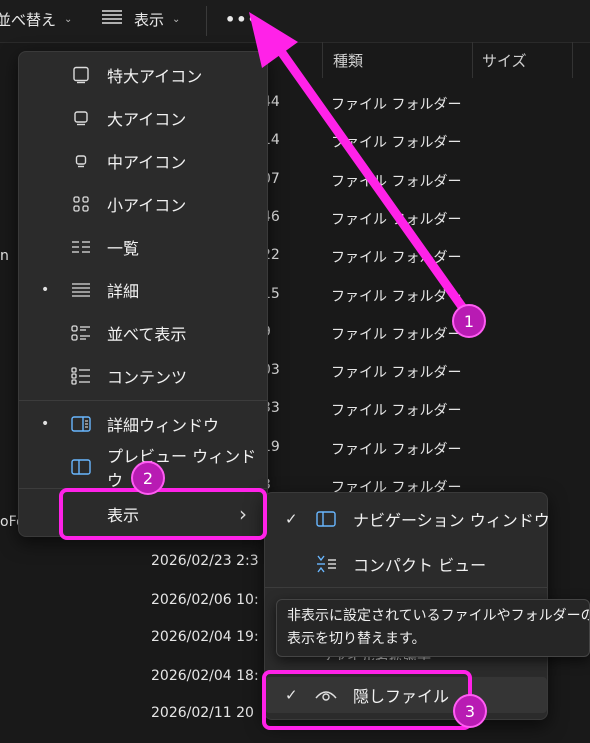  I want to click on highlight-show-item, so click(163, 514).